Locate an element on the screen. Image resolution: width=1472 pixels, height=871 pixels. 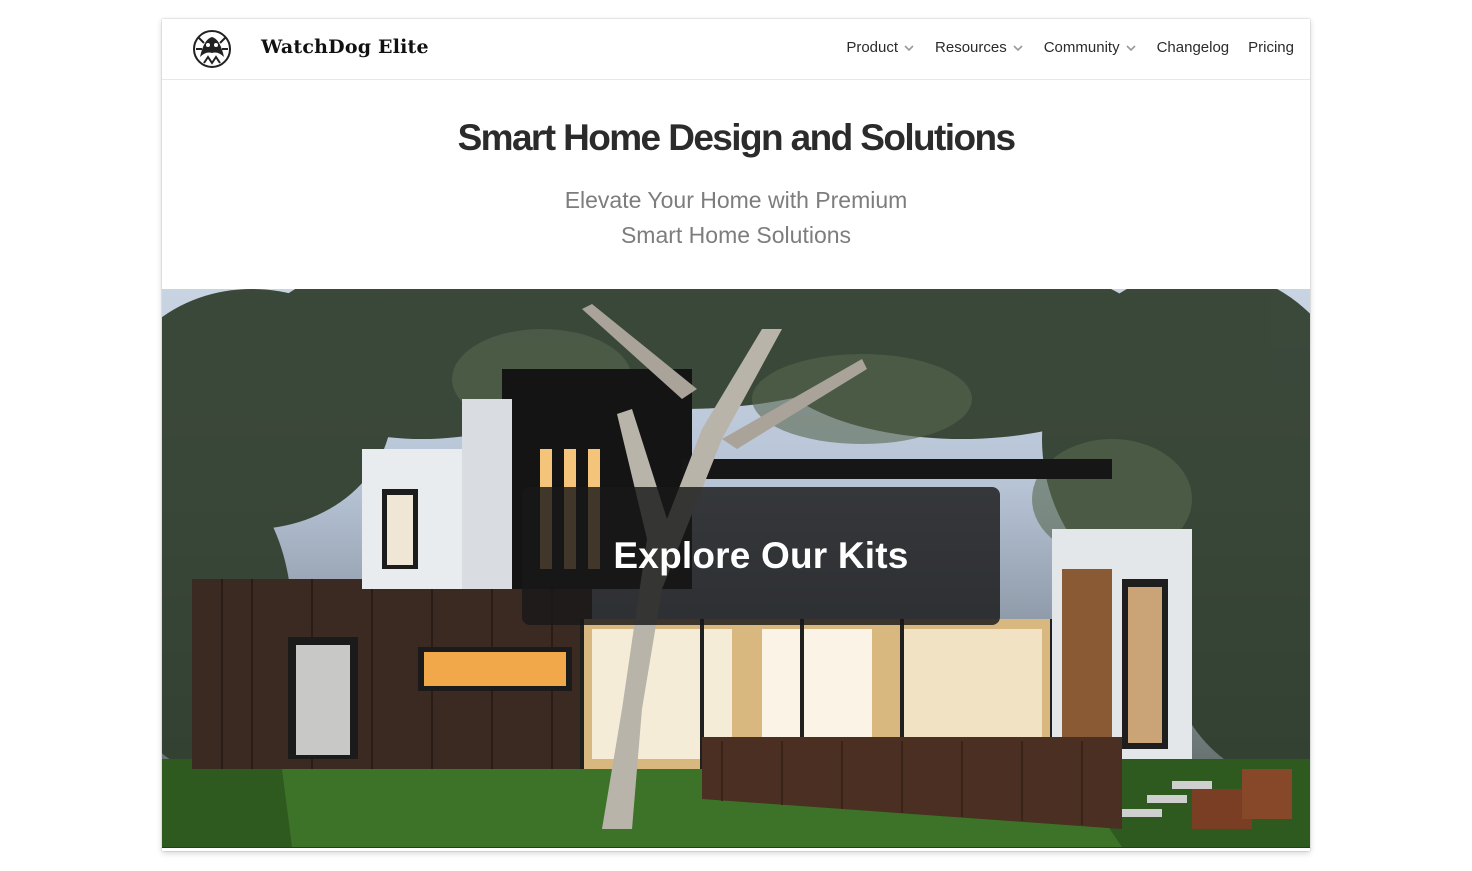
nav-item-resources: Resources is located at coordinates (980, 47).